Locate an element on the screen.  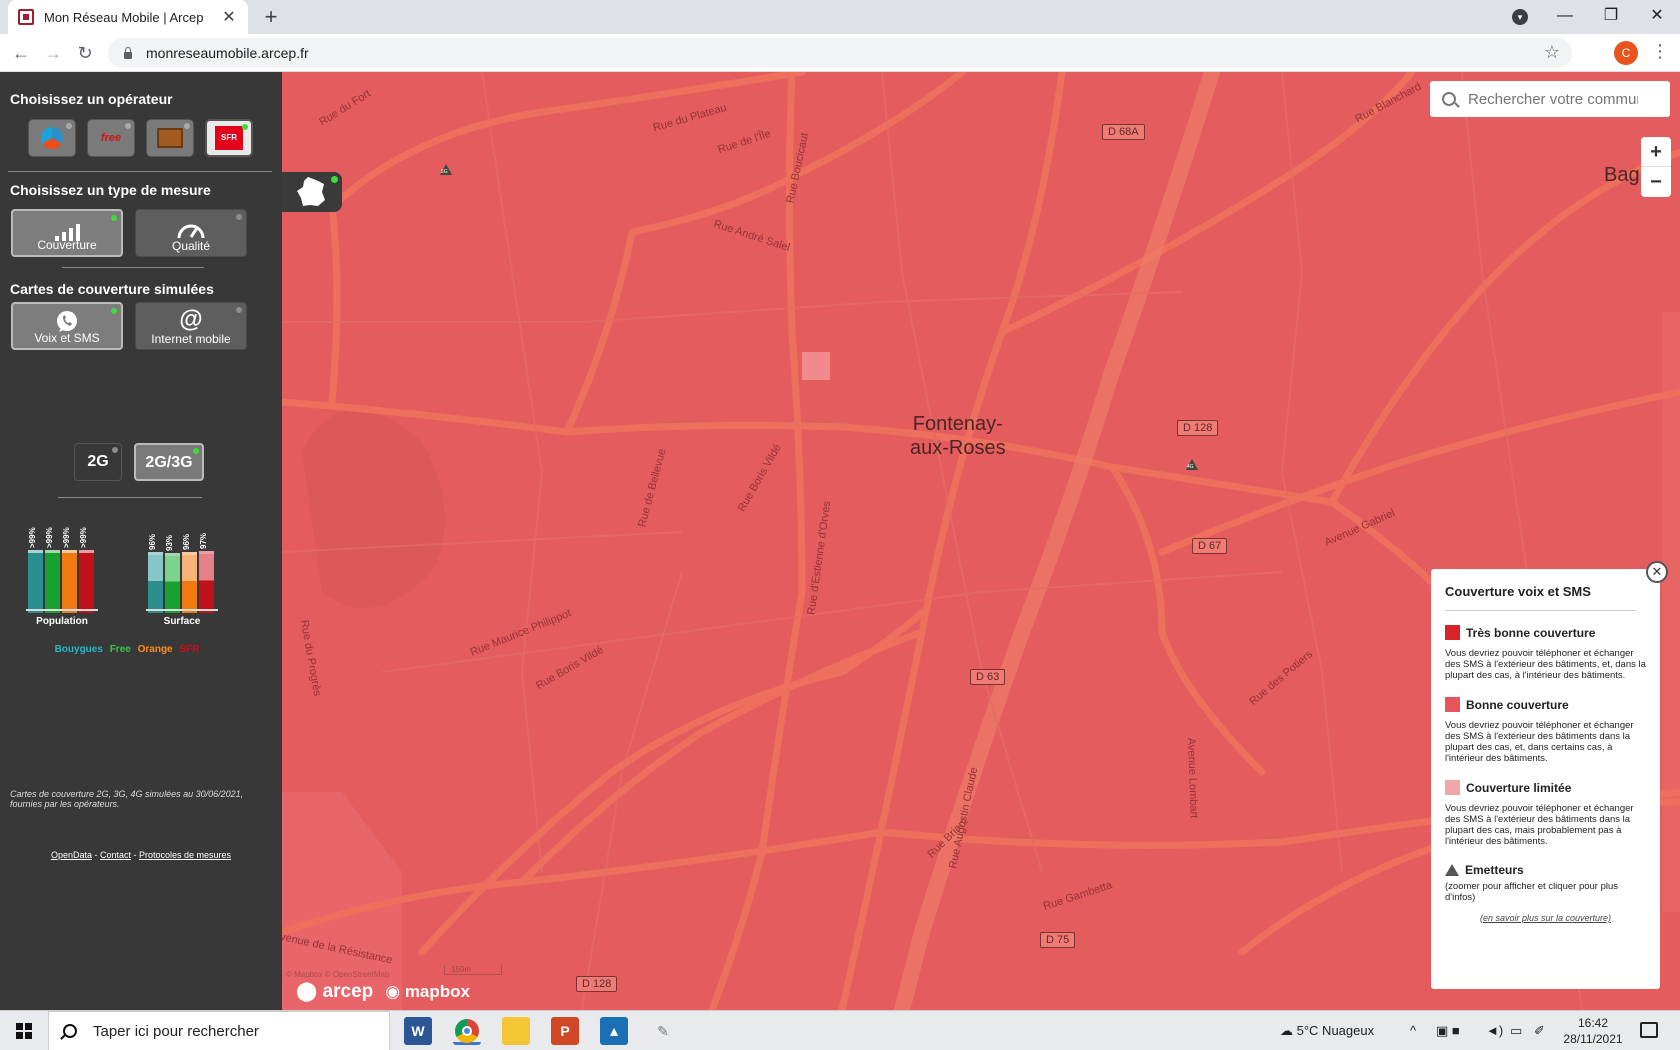
legend-sfr: SFR is located at coordinates (189, 649).